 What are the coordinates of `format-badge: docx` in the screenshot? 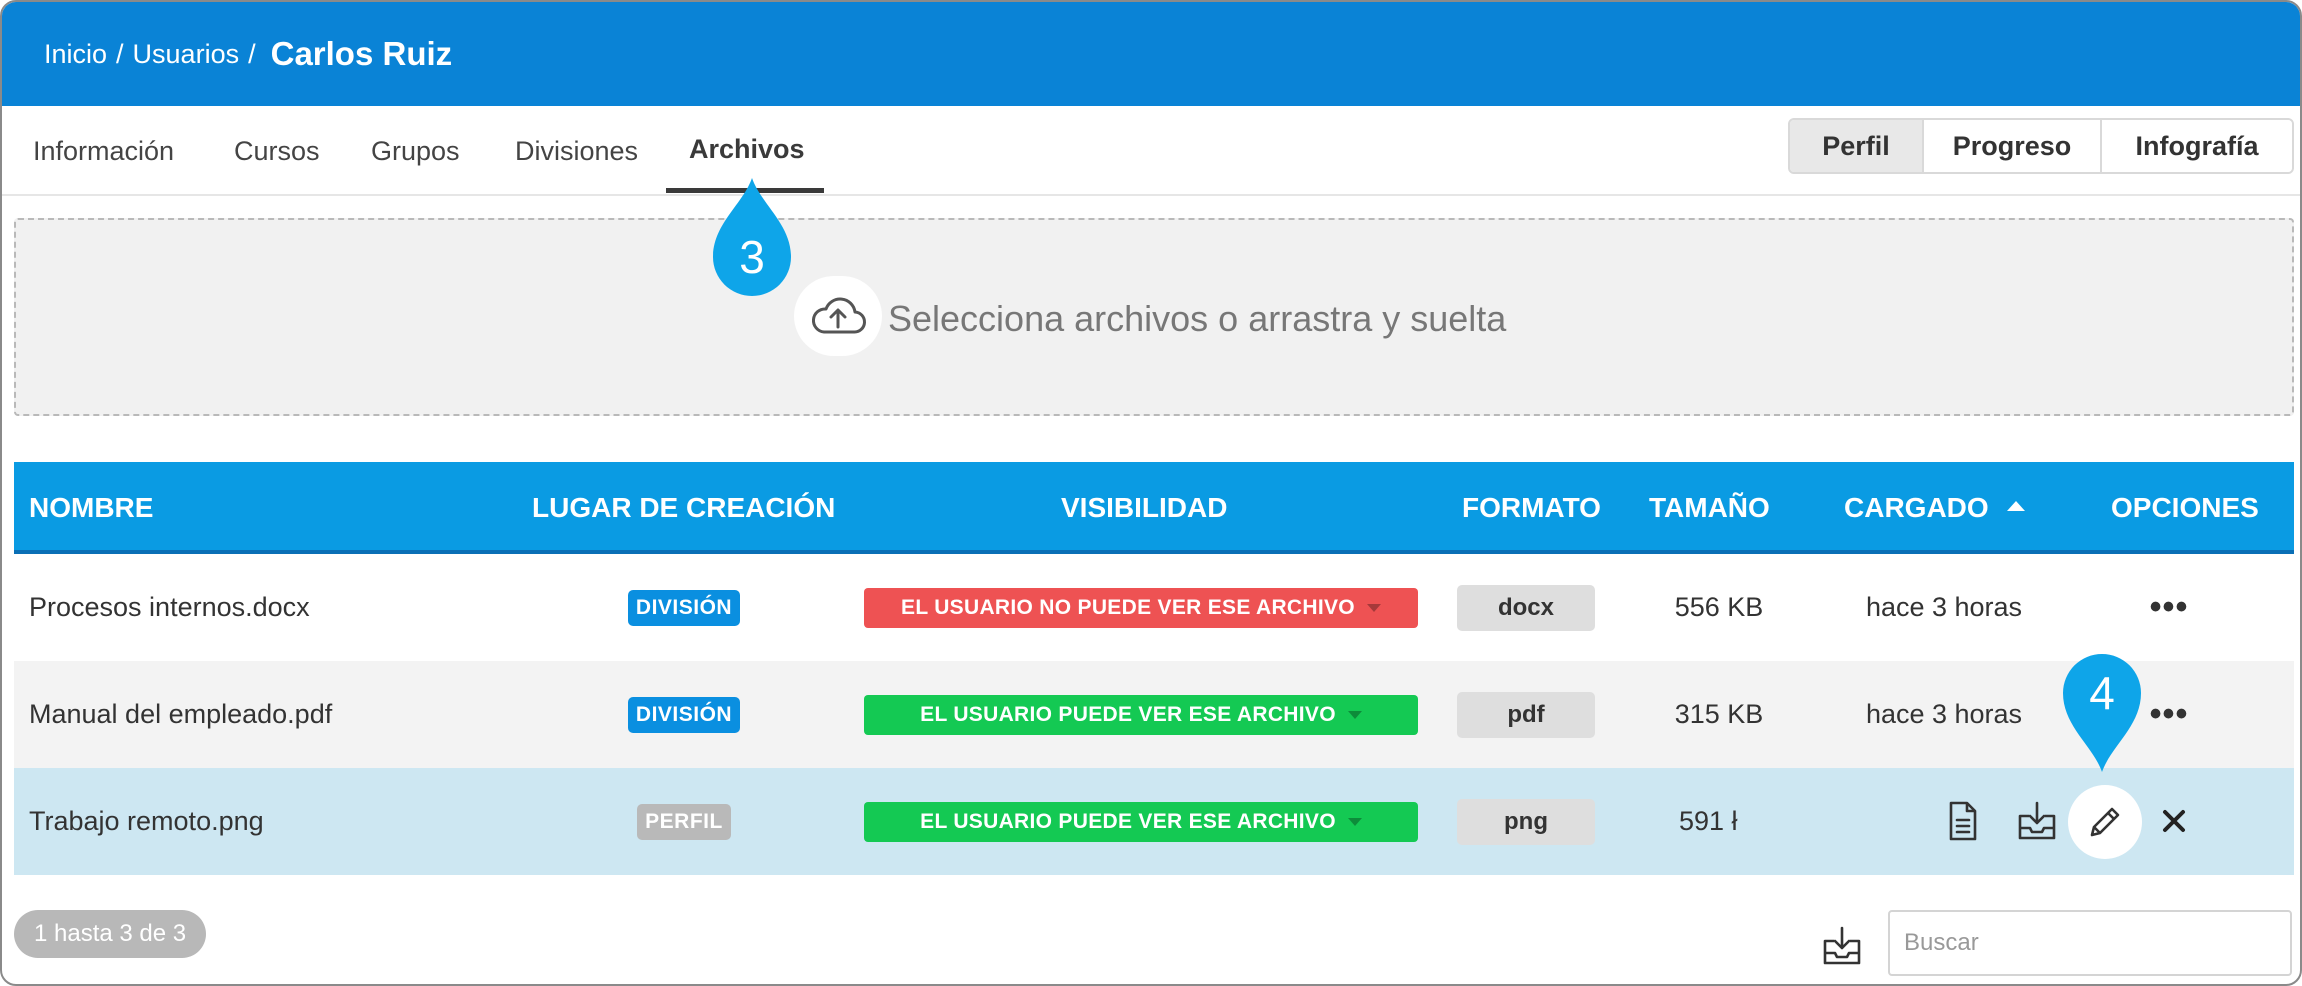 It's located at (1526, 607).